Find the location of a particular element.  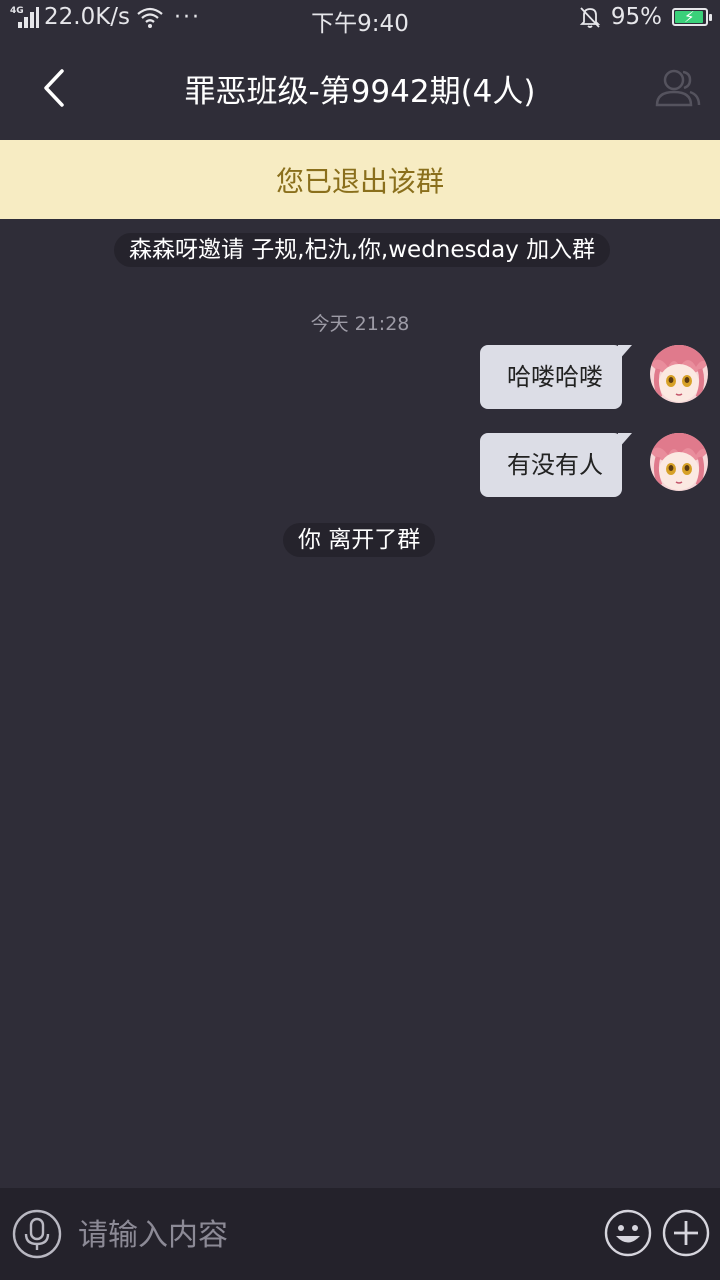

leave-system-message: 你 离开了群 is located at coordinates (359, 540).